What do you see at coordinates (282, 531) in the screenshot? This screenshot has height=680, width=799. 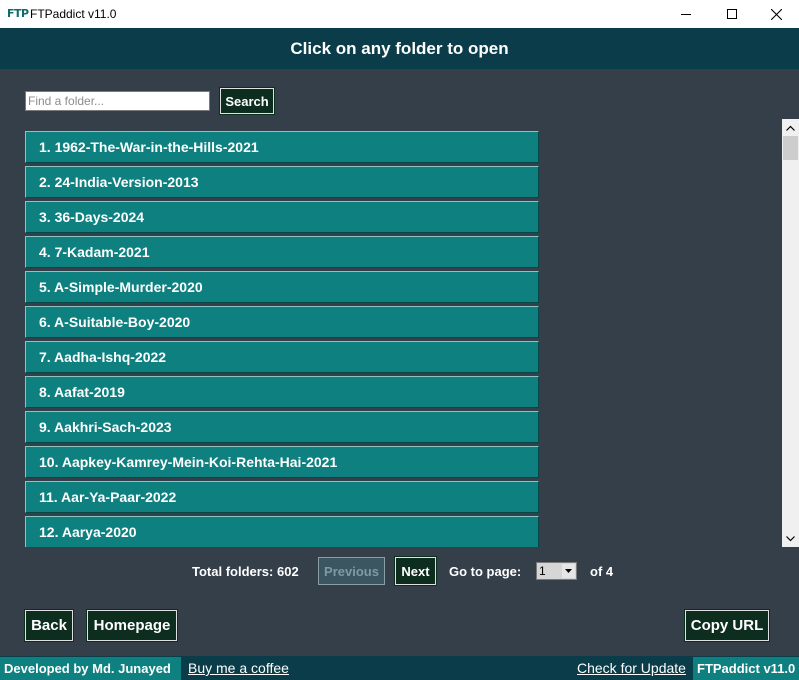 I see `folder-list-item: 12. Aarya-2020` at bounding box center [282, 531].